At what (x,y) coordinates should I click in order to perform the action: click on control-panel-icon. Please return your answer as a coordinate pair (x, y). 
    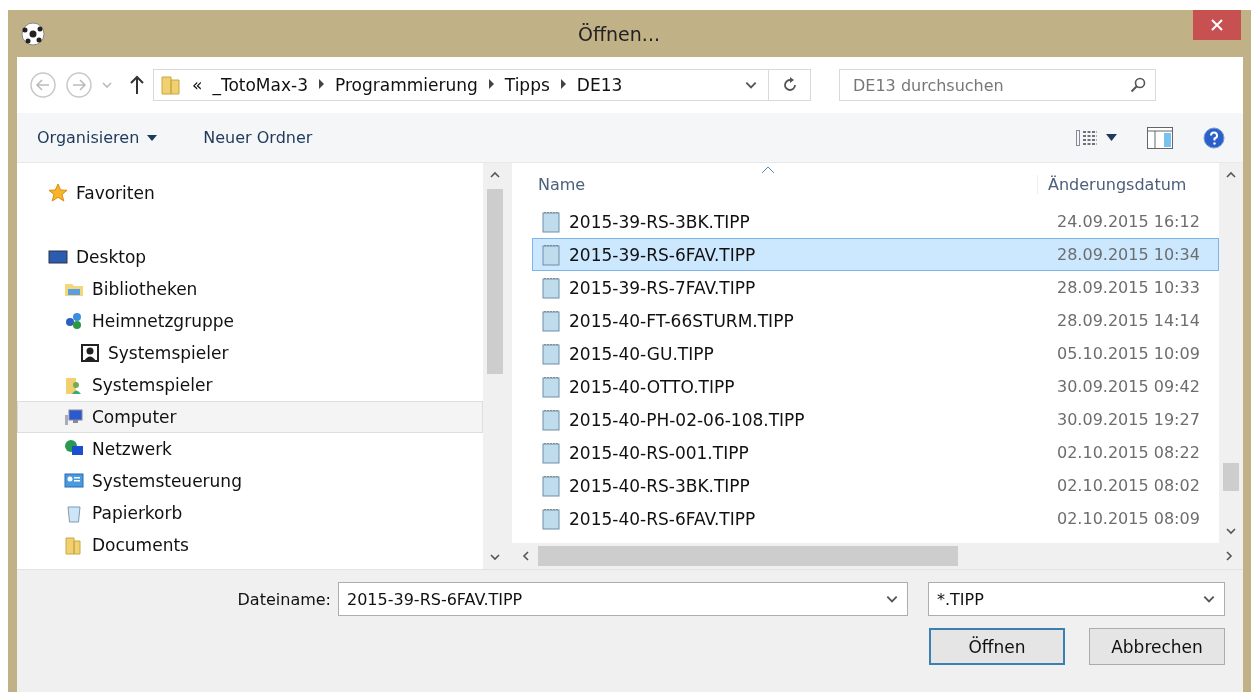
    Looking at the image, I should click on (74, 481).